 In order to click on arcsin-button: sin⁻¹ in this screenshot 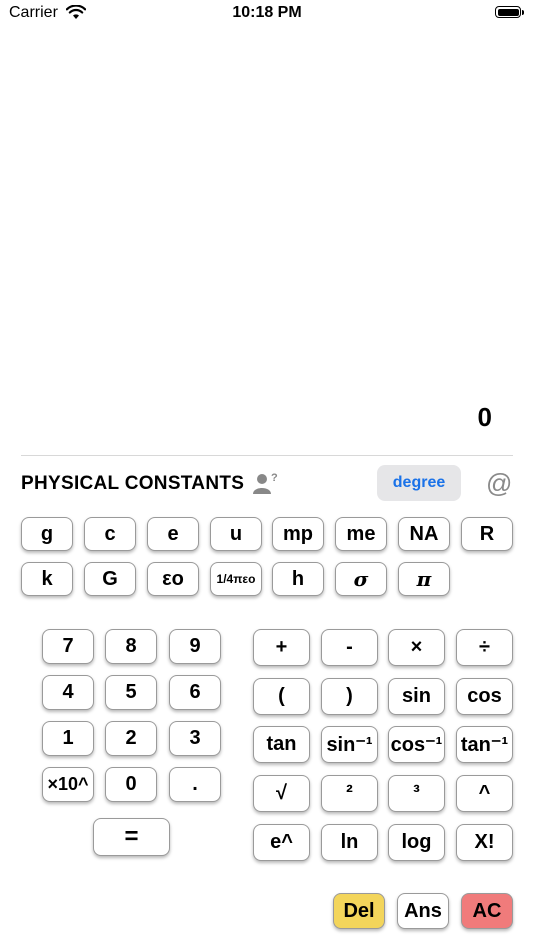, I will do `click(349, 744)`.